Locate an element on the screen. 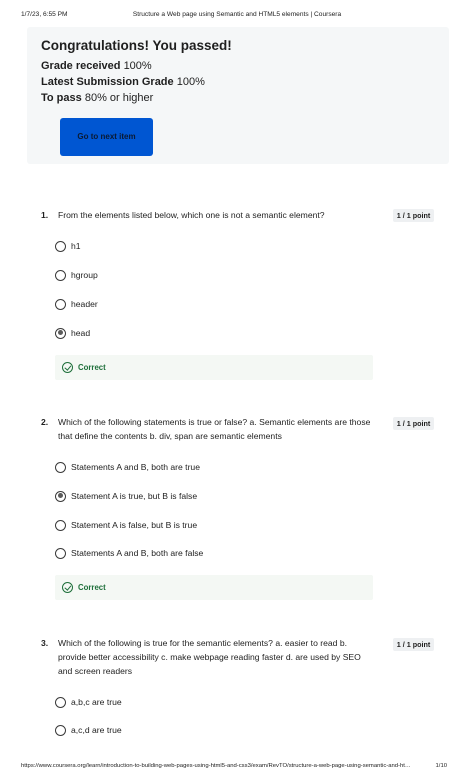 The width and height of the screenshot is (474, 780). option-label: h1 is located at coordinates (76, 246).